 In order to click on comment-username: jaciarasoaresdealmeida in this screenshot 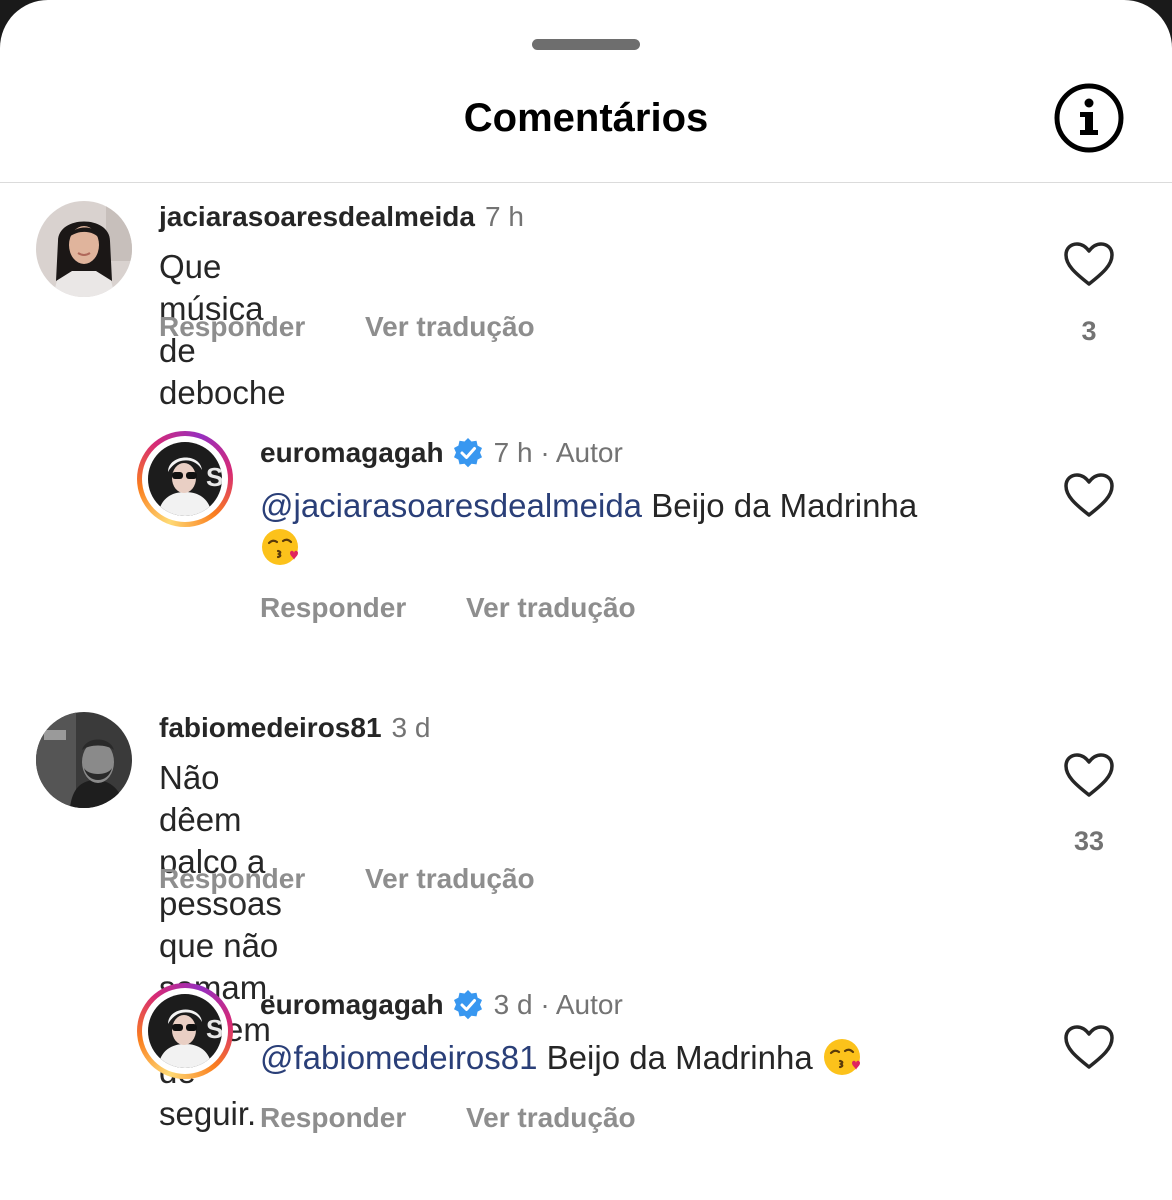, I will do `click(317, 217)`.